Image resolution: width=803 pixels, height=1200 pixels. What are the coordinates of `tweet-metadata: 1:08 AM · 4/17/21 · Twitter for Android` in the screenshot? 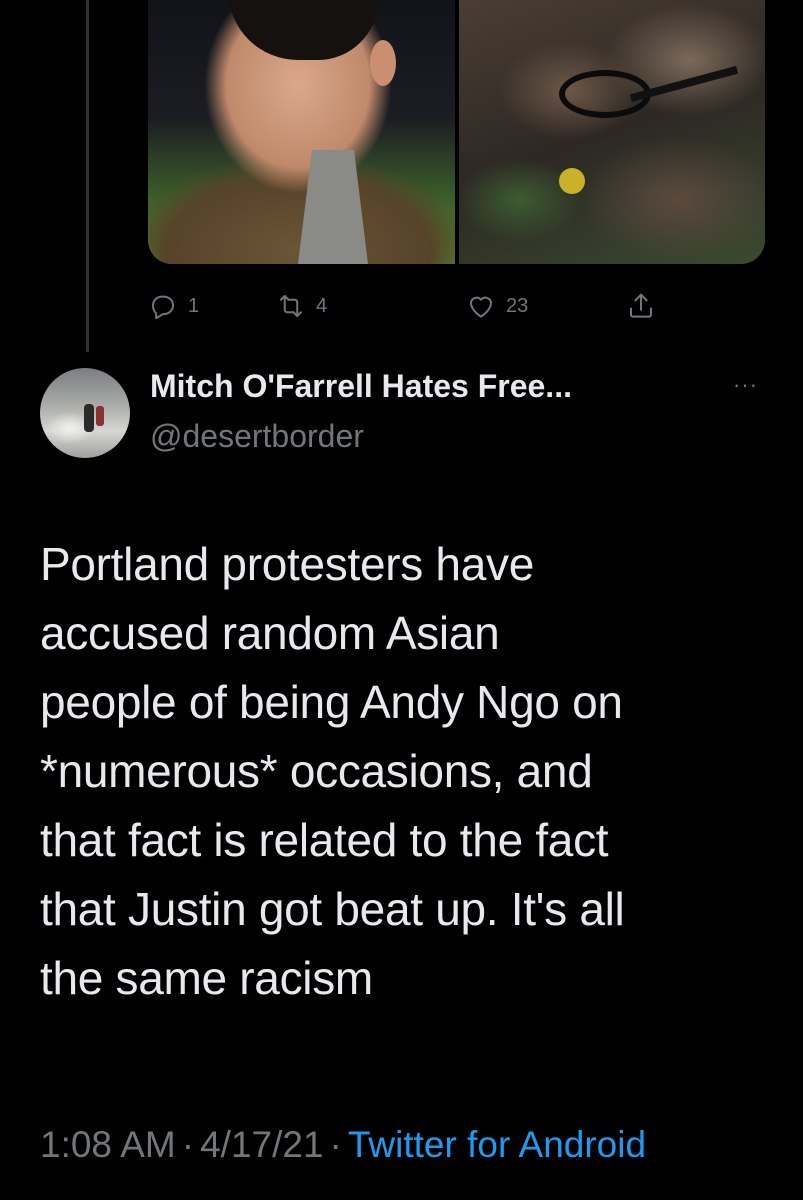 It's located at (343, 1145).